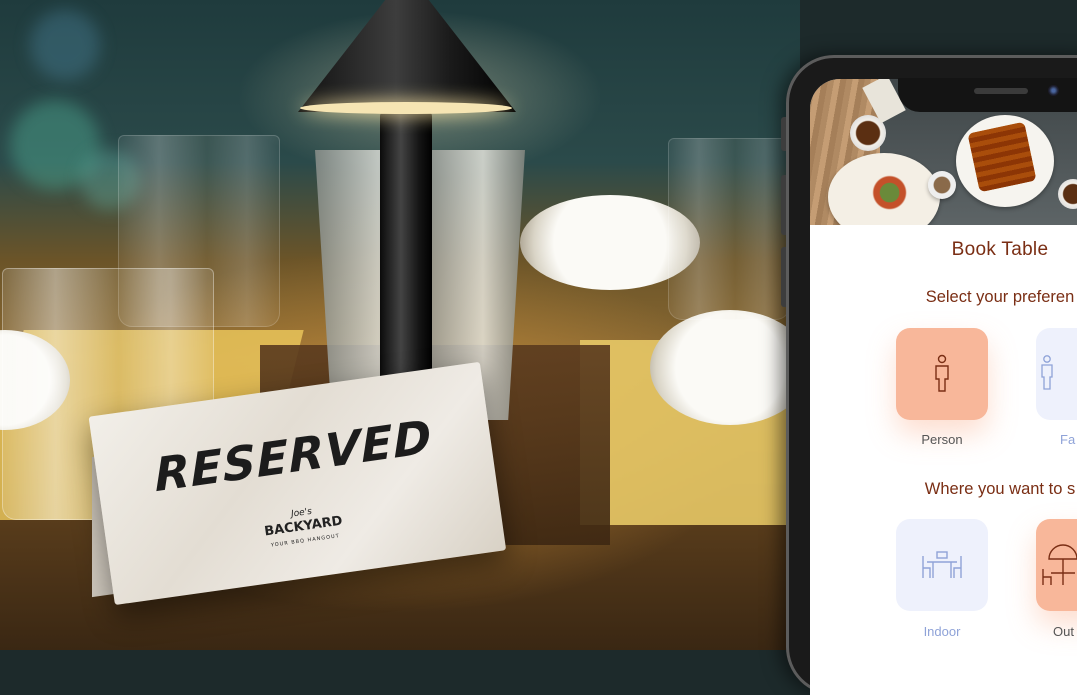 The height and width of the screenshot is (695, 1077). What do you see at coordinates (783, 134) in the screenshot?
I see `mute-switch` at bounding box center [783, 134].